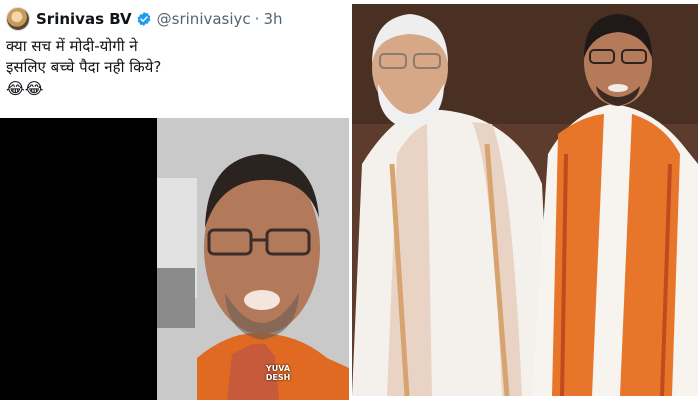 The image size is (700, 400). I want to click on display-name: Srinivas BV, so click(84, 19).